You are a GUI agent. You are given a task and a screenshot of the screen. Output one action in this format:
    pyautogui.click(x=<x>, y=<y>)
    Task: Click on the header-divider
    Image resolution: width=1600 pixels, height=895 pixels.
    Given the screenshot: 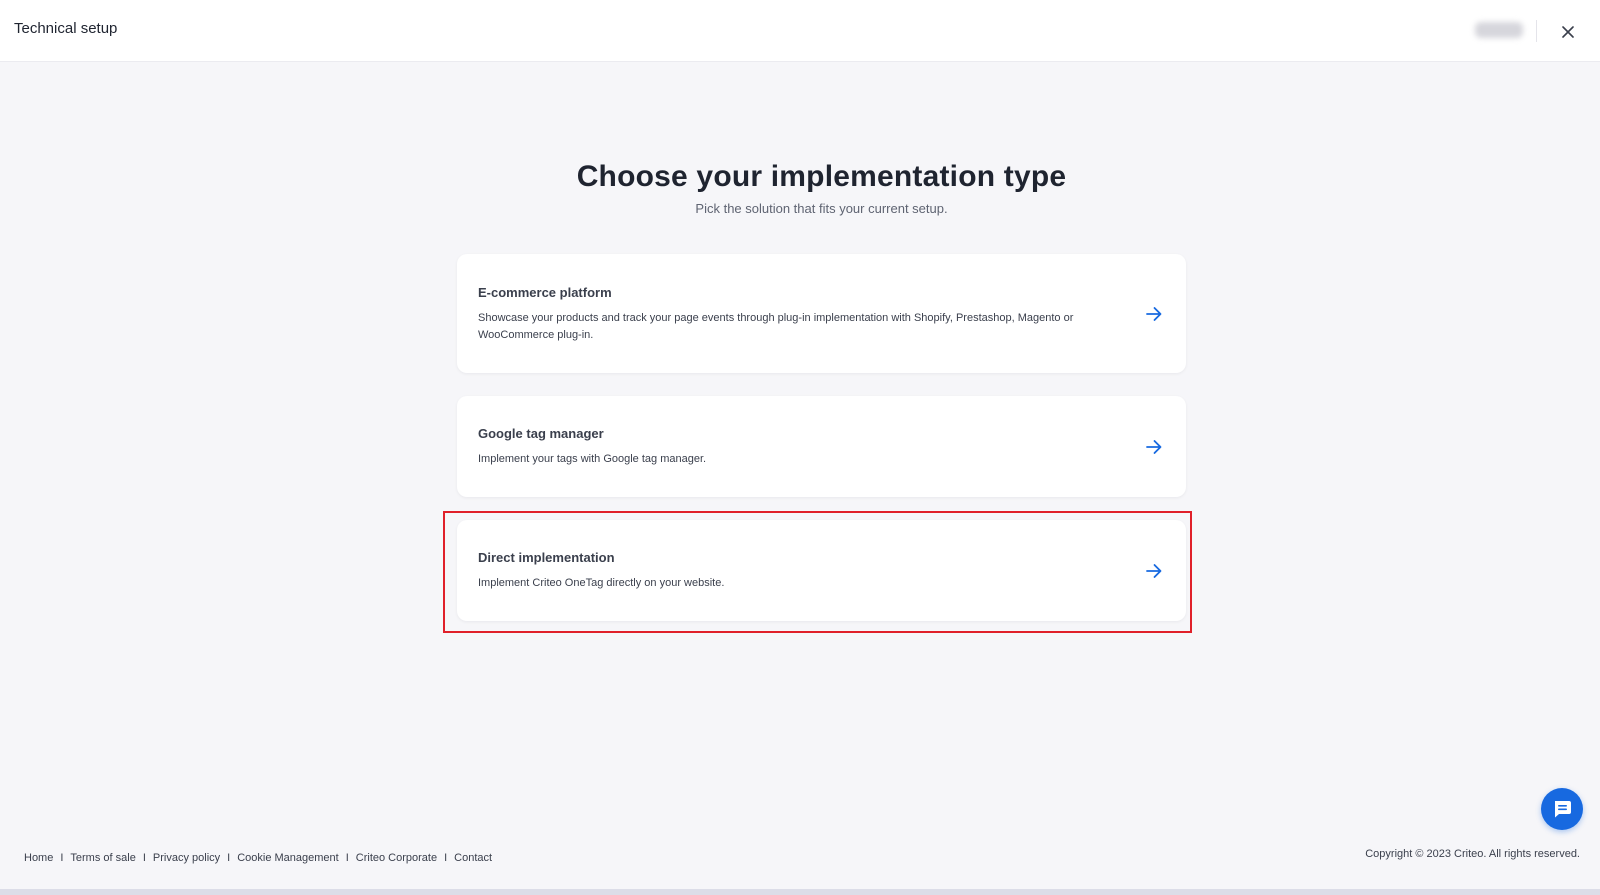 What is the action you would take?
    pyautogui.click(x=1536, y=31)
    